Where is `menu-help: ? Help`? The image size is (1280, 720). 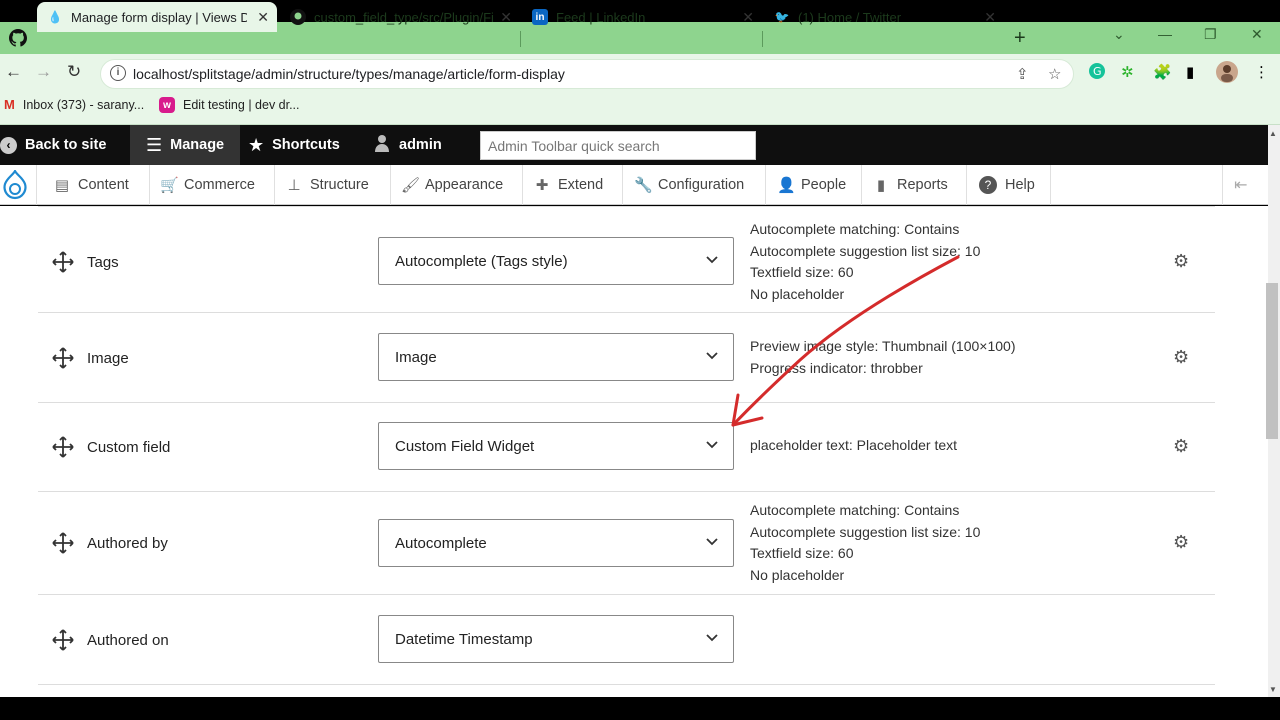
menu-help: ? Help is located at coordinates (1007, 185).